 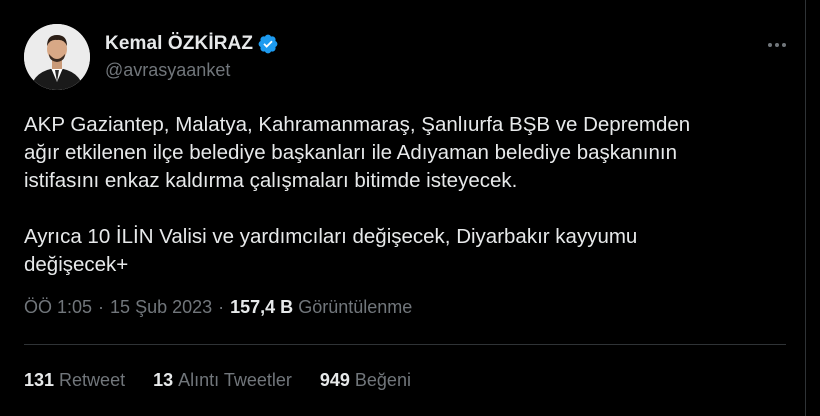 I want to click on like-stat: 949 Beğeni, so click(x=365, y=380).